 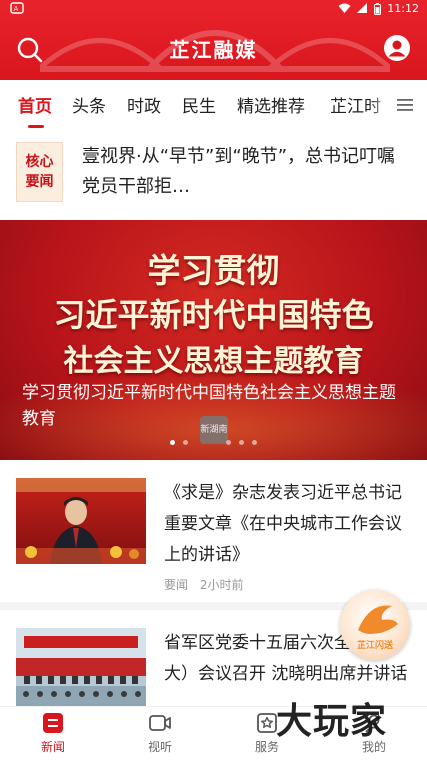 I want to click on notification-icon: A, so click(x=17, y=9).